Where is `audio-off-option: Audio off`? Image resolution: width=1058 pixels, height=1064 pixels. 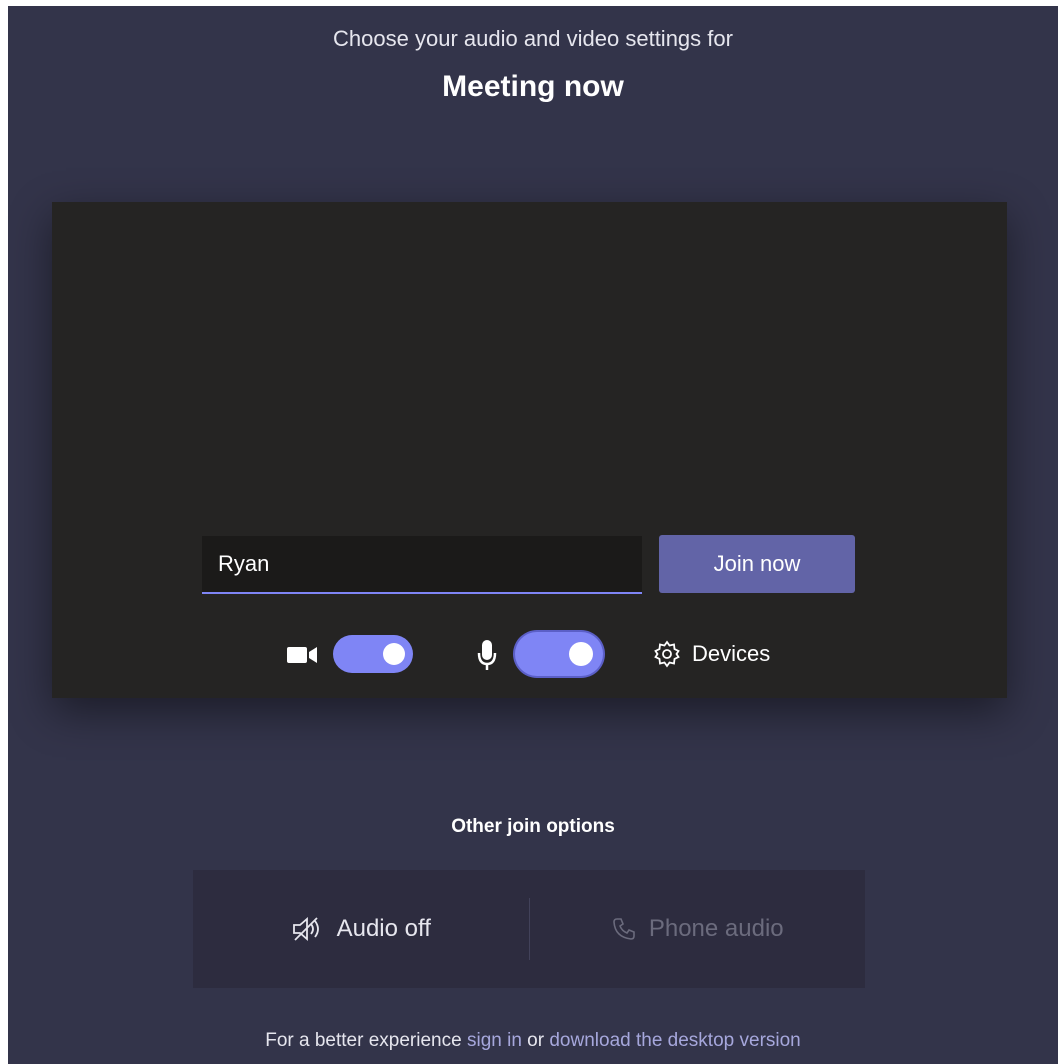
audio-off-option: Audio off is located at coordinates (361, 929).